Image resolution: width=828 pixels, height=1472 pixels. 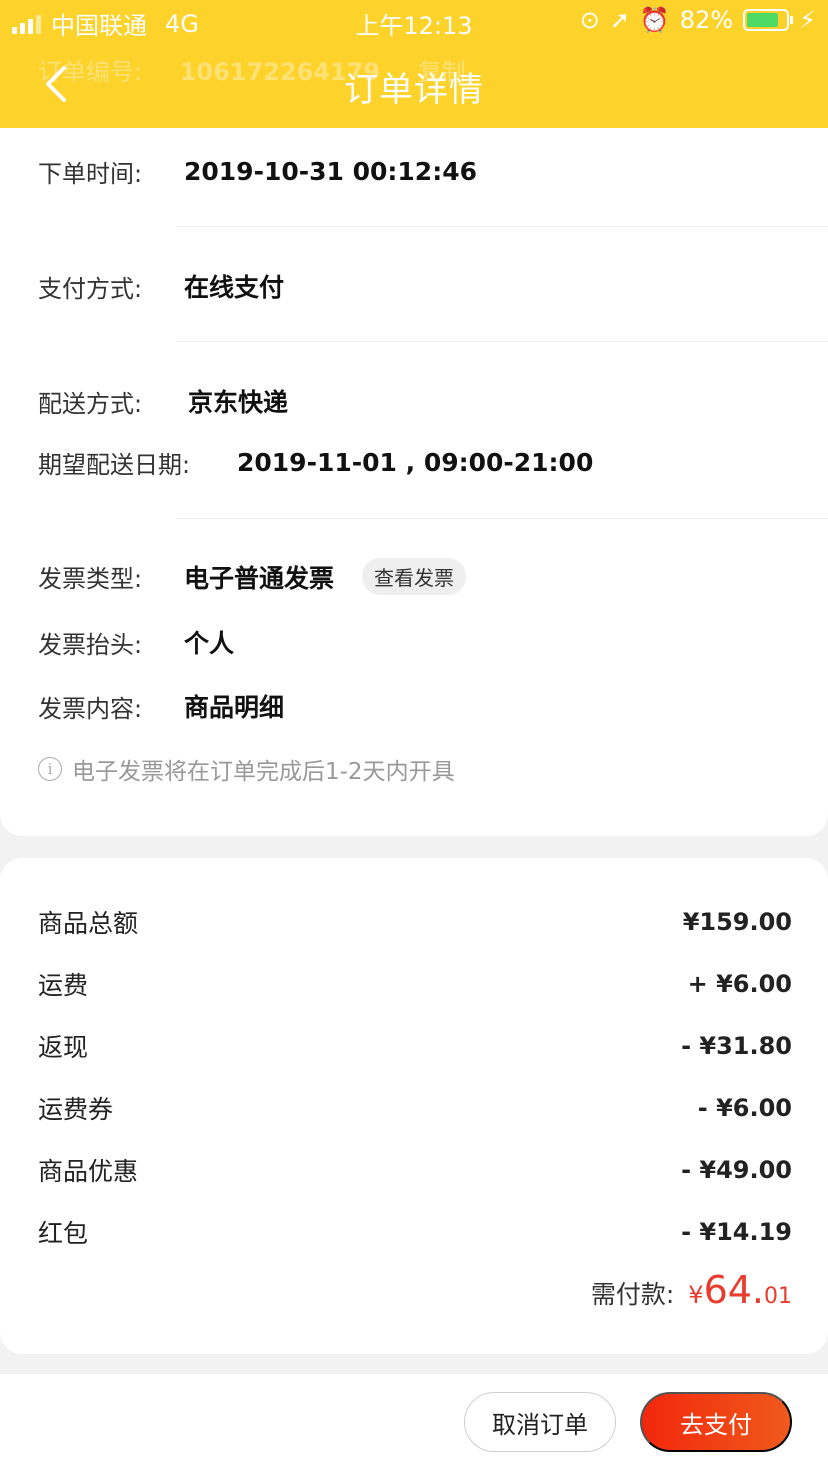 What do you see at coordinates (280, 72) in the screenshot?
I see `order-number-value: 106172264179` at bounding box center [280, 72].